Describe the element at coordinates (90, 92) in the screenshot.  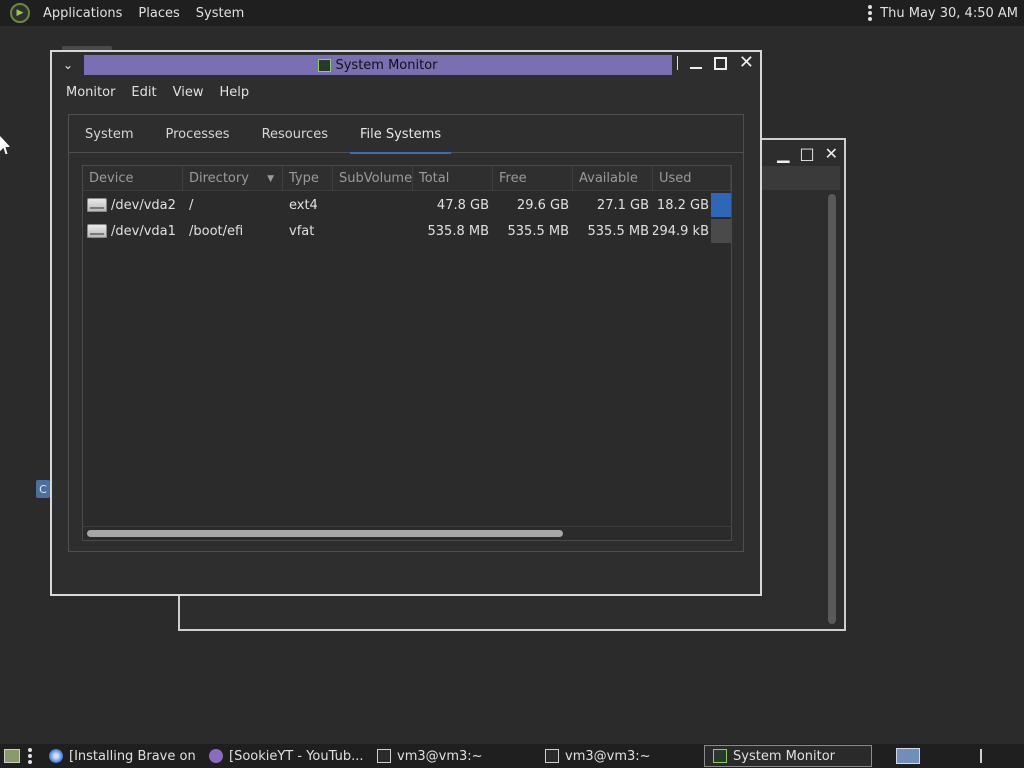
I see `menu-monitor: Monitor` at that location.